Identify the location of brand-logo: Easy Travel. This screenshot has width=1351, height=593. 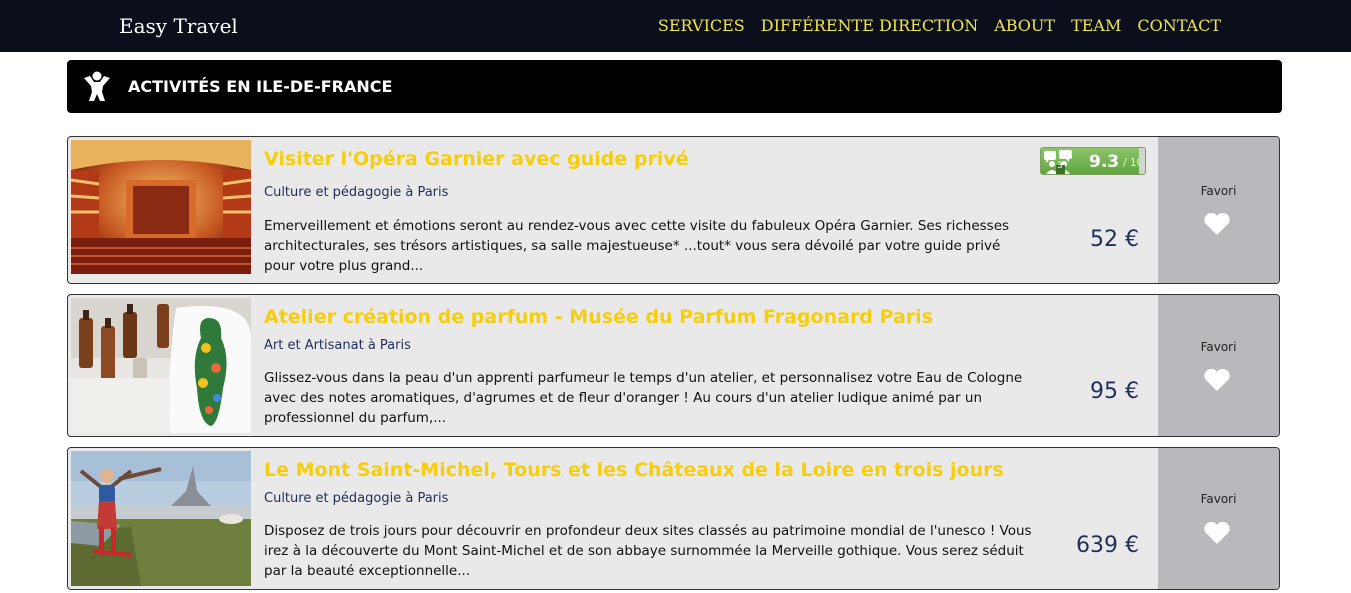
(178, 26).